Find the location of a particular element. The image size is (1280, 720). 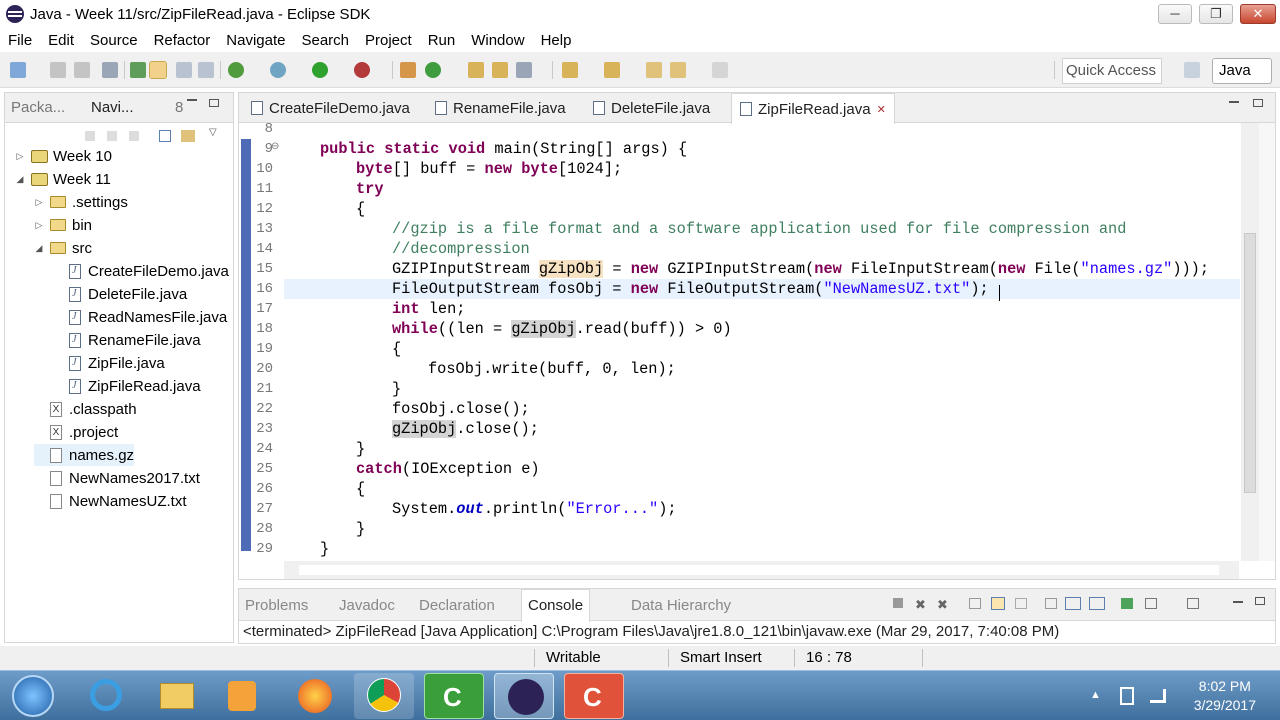

menu-source: Source is located at coordinates (114, 40).